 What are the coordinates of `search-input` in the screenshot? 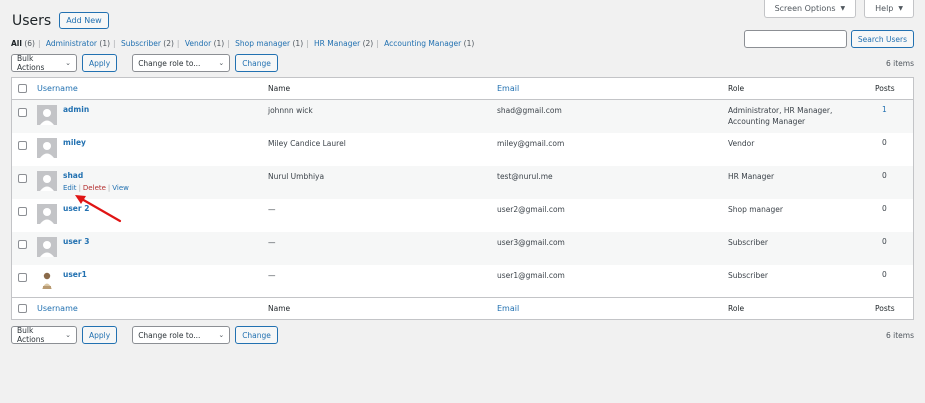 It's located at (795, 39).